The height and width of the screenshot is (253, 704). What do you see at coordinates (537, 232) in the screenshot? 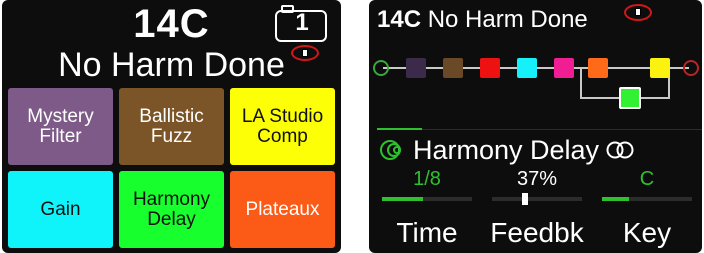
I see `param-label: Feedbk` at bounding box center [537, 232].